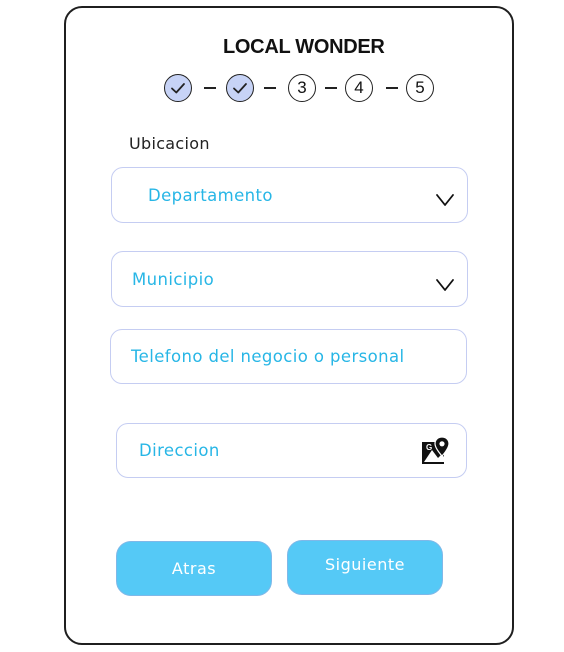 This screenshot has width=564, height=652. I want to click on section-label-ubicacion: Ubicacion, so click(169, 143).